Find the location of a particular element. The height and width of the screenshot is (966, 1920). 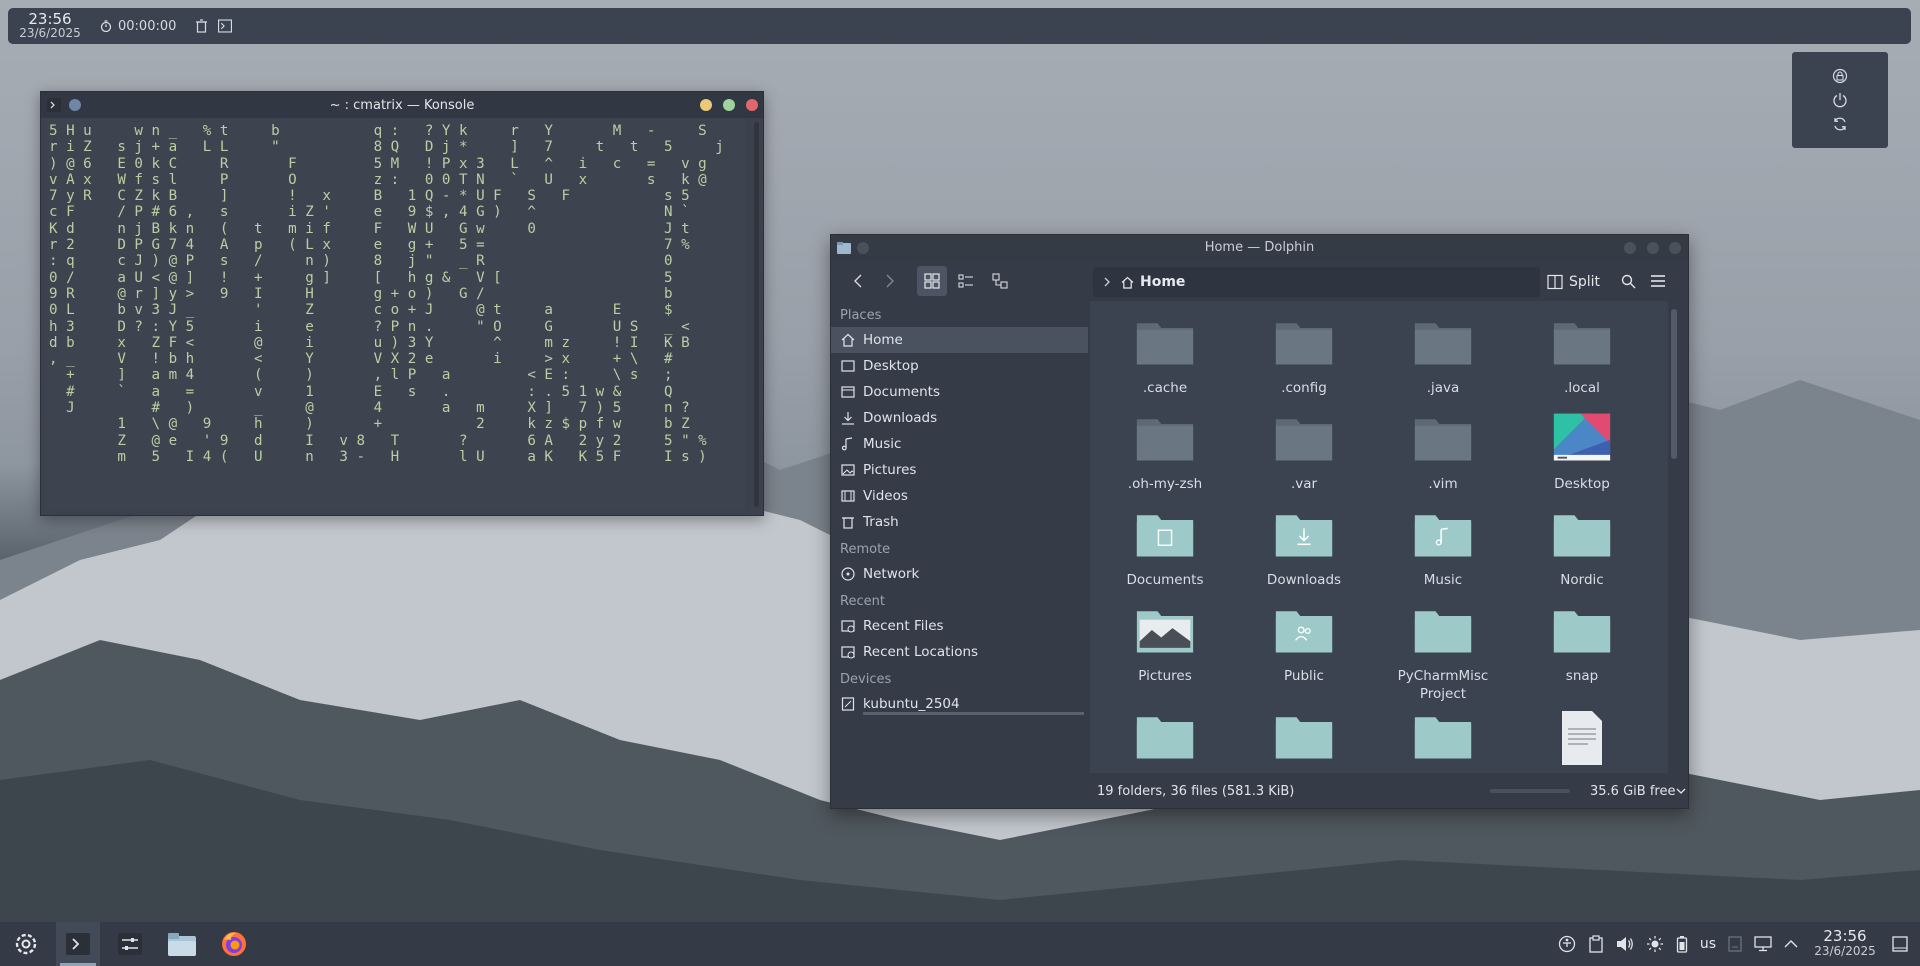

split-button: Split is located at coordinates (1573, 282).